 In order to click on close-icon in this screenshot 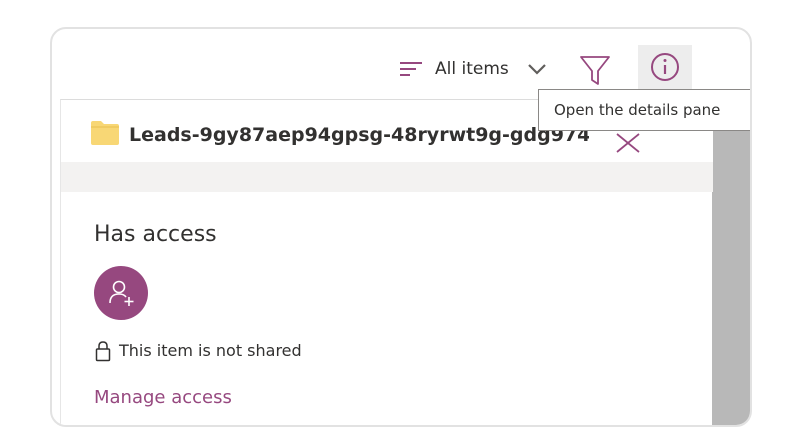, I will do `click(628, 143)`.